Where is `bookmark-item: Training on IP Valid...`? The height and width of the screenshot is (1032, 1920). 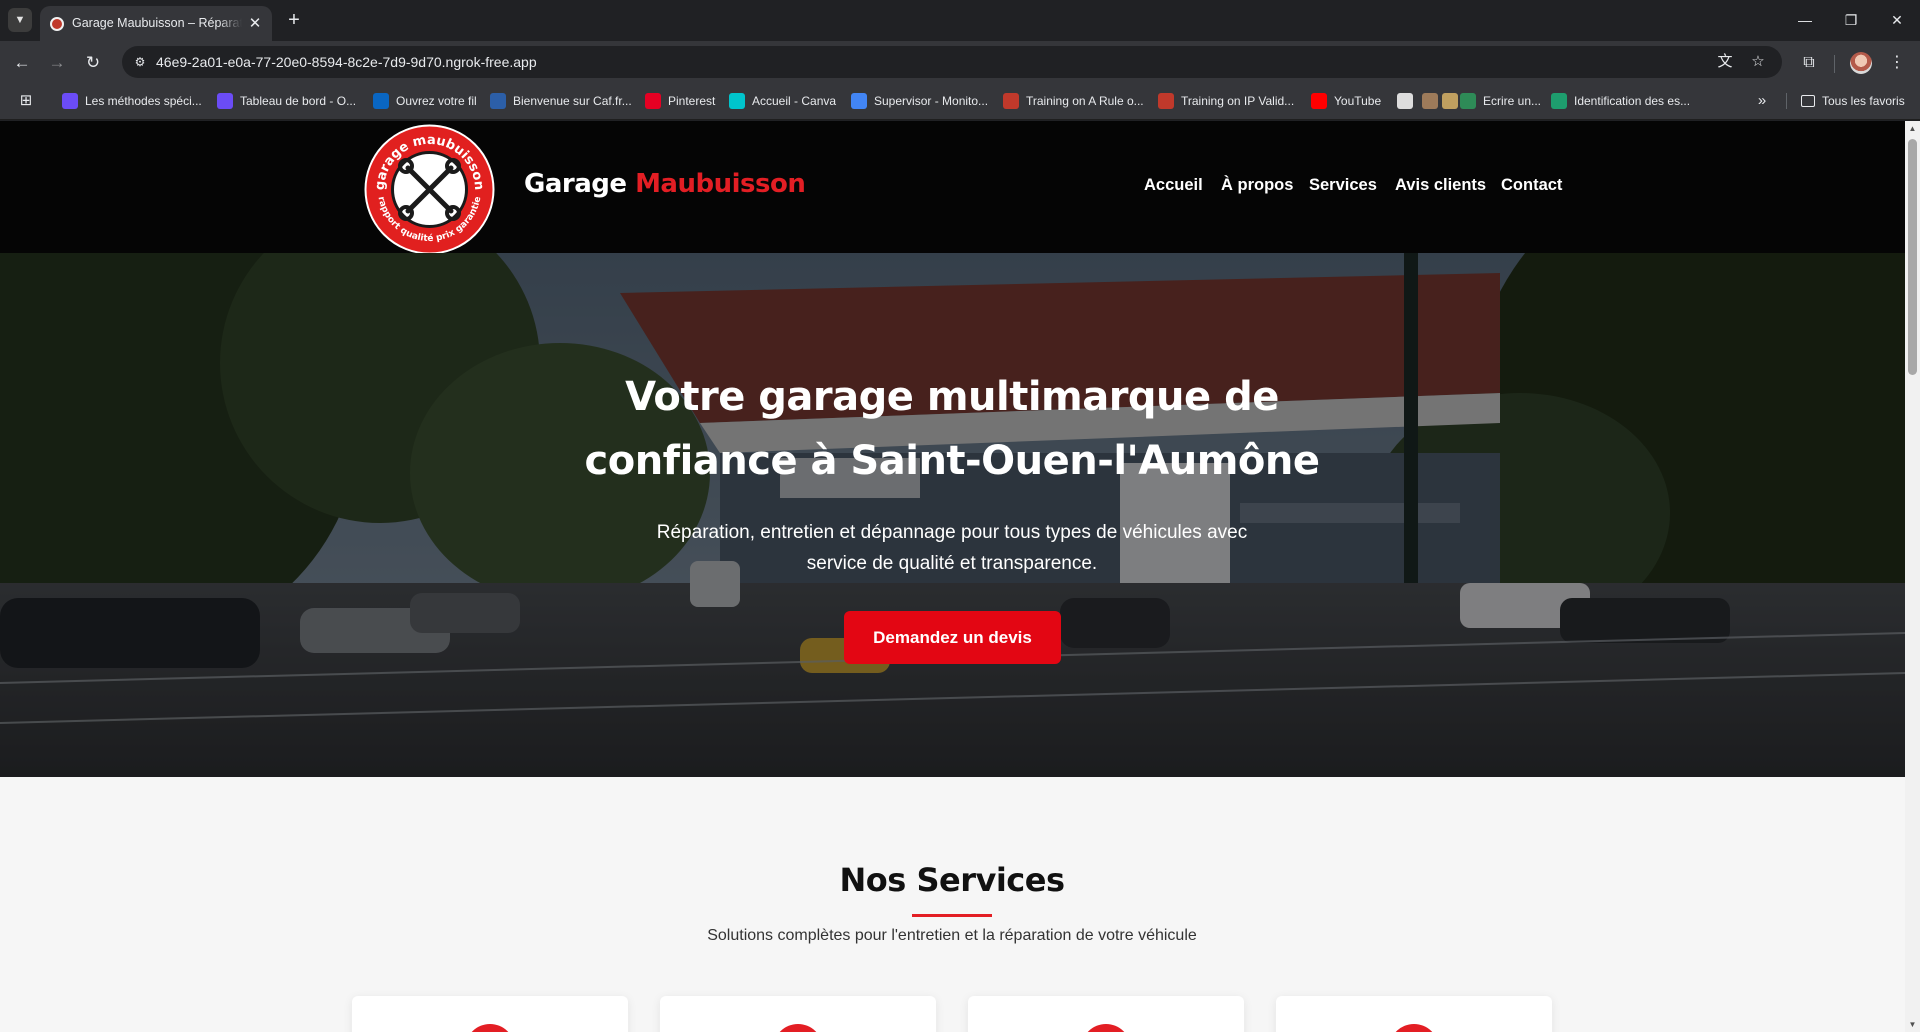 bookmark-item: Training on IP Valid... is located at coordinates (1226, 101).